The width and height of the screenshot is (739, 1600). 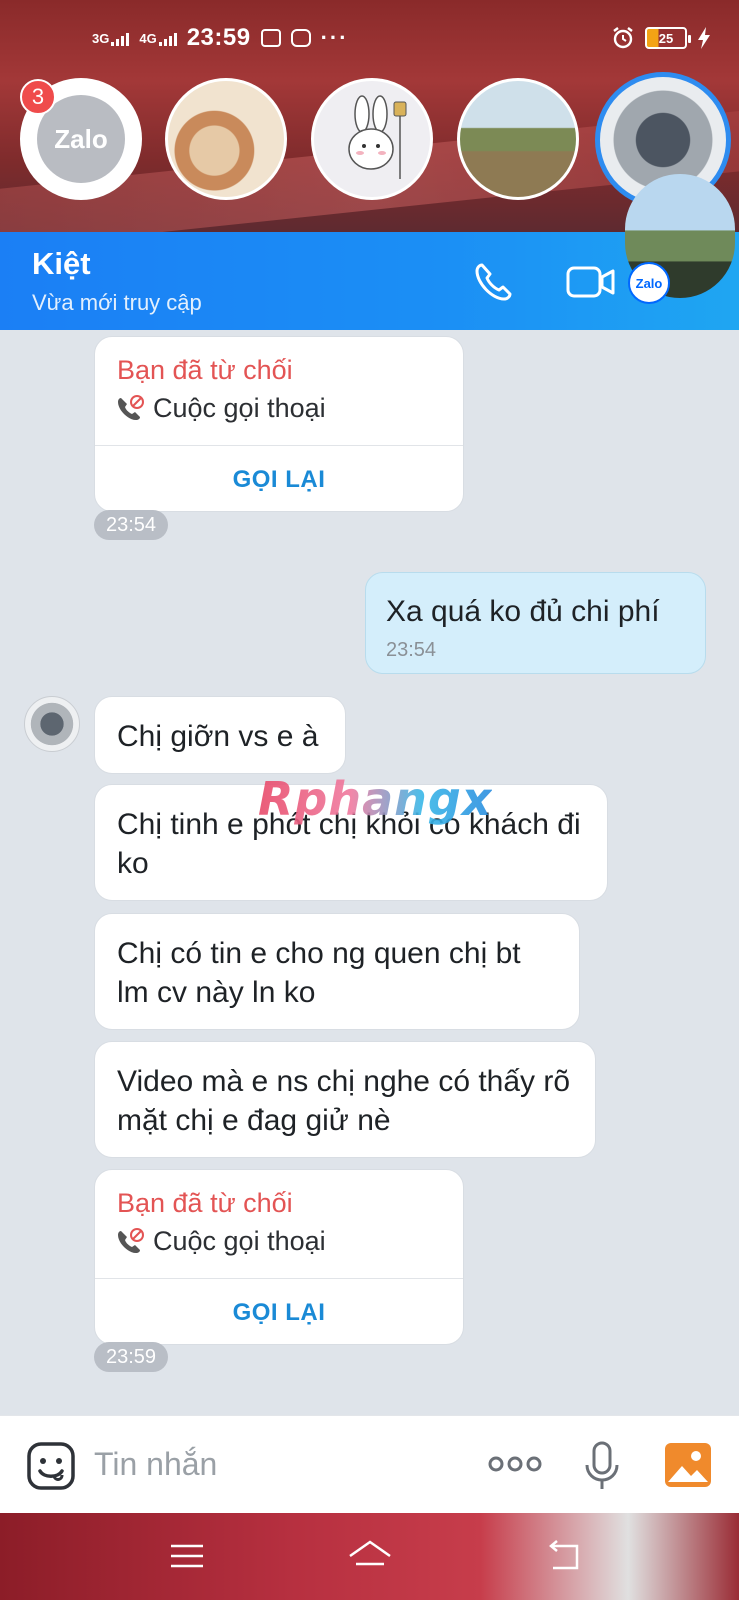 I want to click on alarm-icon, so click(x=623, y=38).